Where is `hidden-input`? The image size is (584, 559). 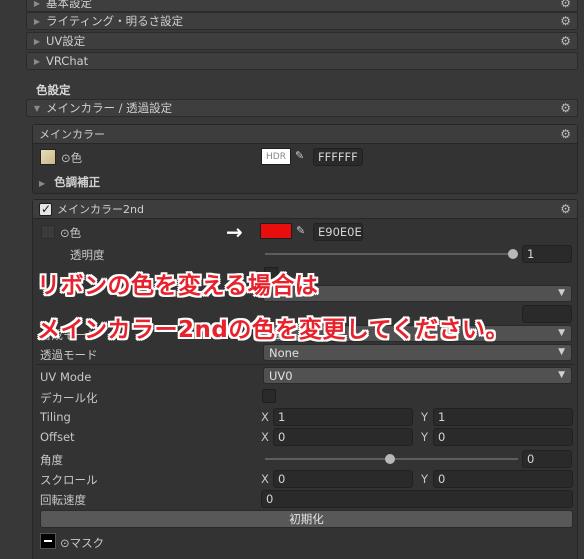
hidden-input is located at coordinates (547, 314).